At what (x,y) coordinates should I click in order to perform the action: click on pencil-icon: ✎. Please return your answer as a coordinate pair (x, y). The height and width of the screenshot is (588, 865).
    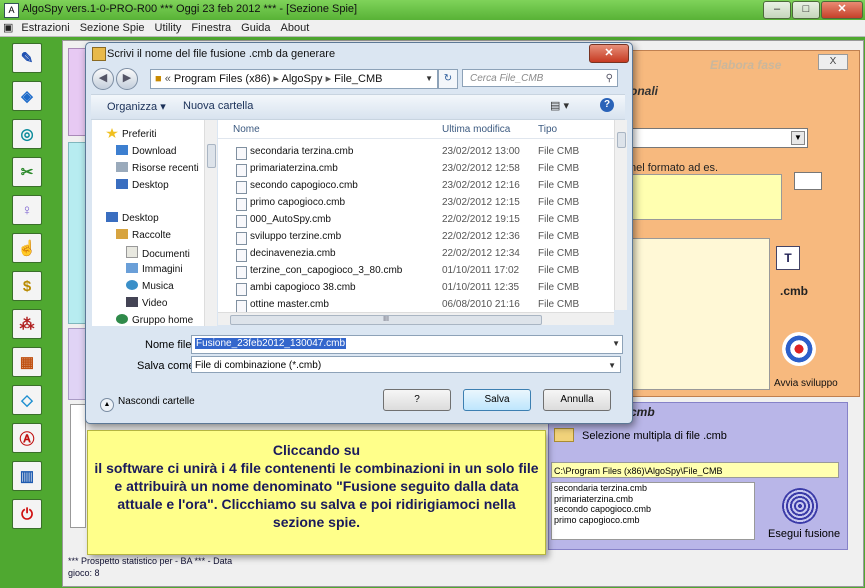
    Looking at the image, I should click on (27, 58).